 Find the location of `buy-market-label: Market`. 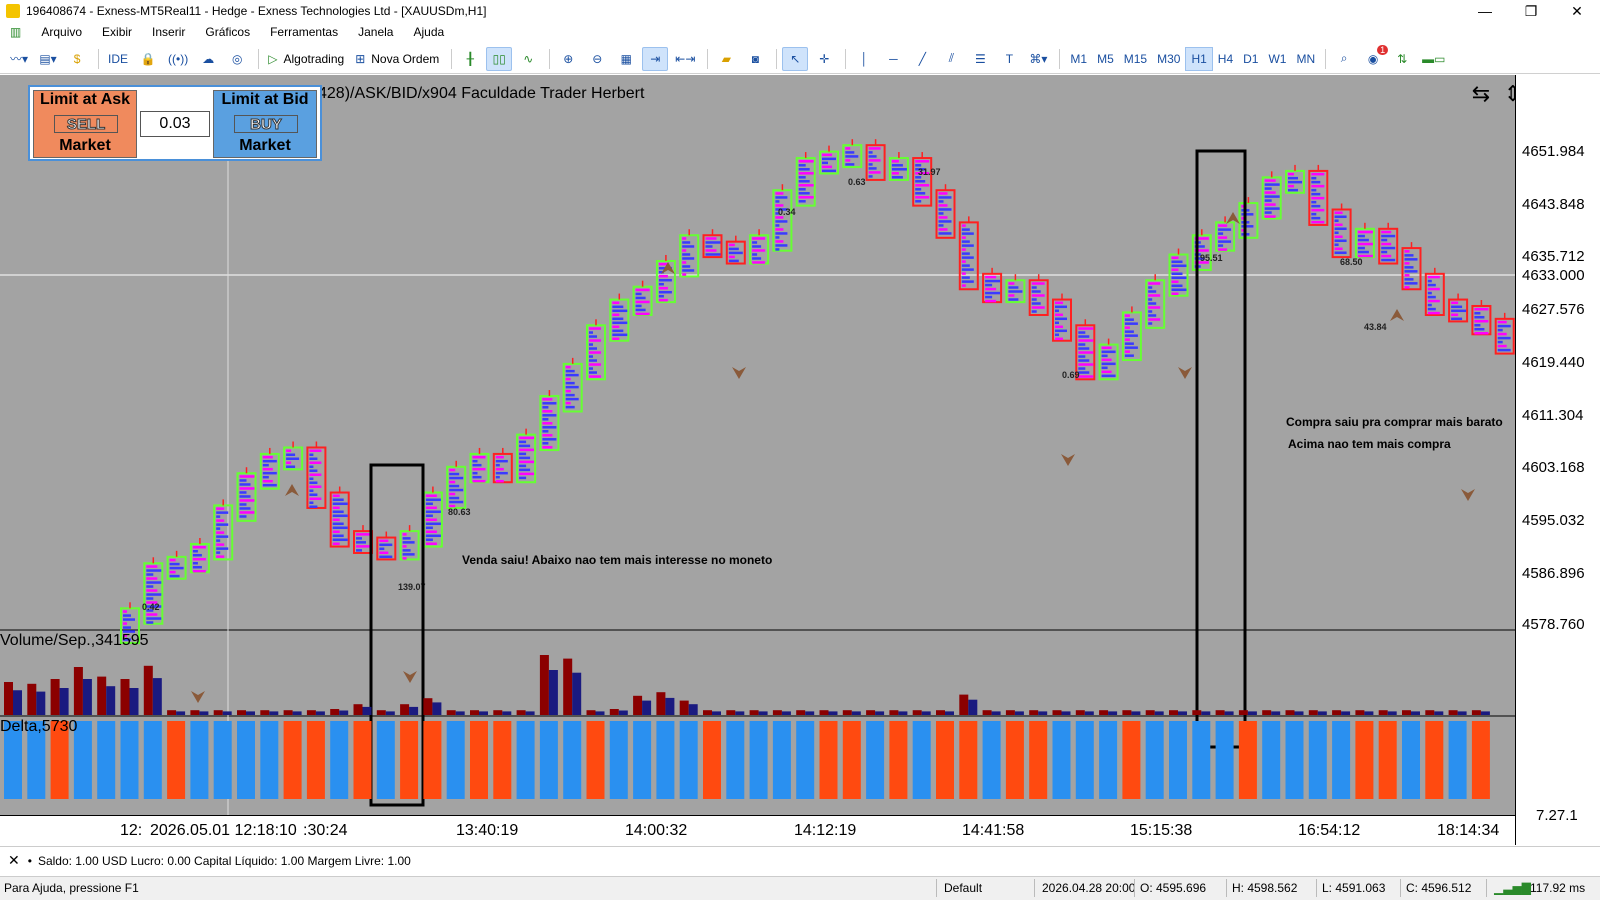

buy-market-label: Market is located at coordinates (265, 147).